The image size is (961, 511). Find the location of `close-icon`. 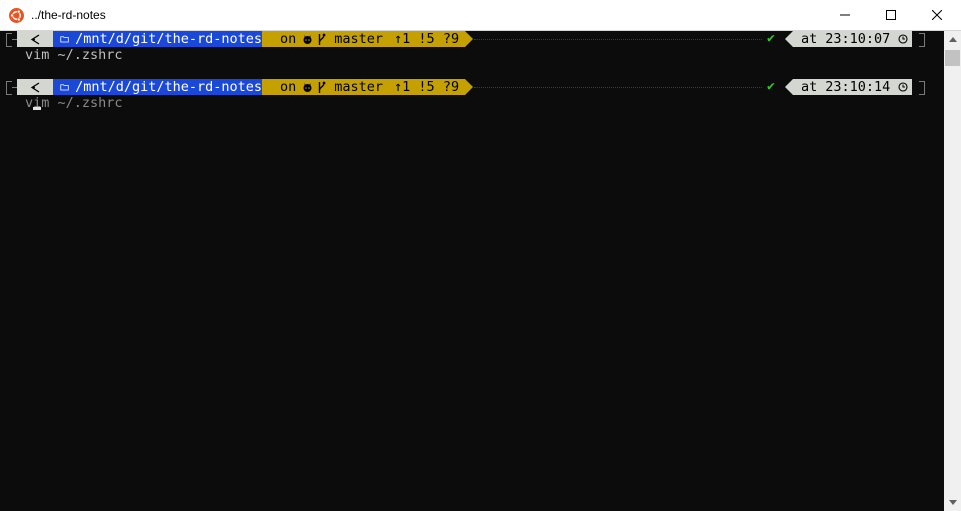

close-icon is located at coordinates (937, 15).